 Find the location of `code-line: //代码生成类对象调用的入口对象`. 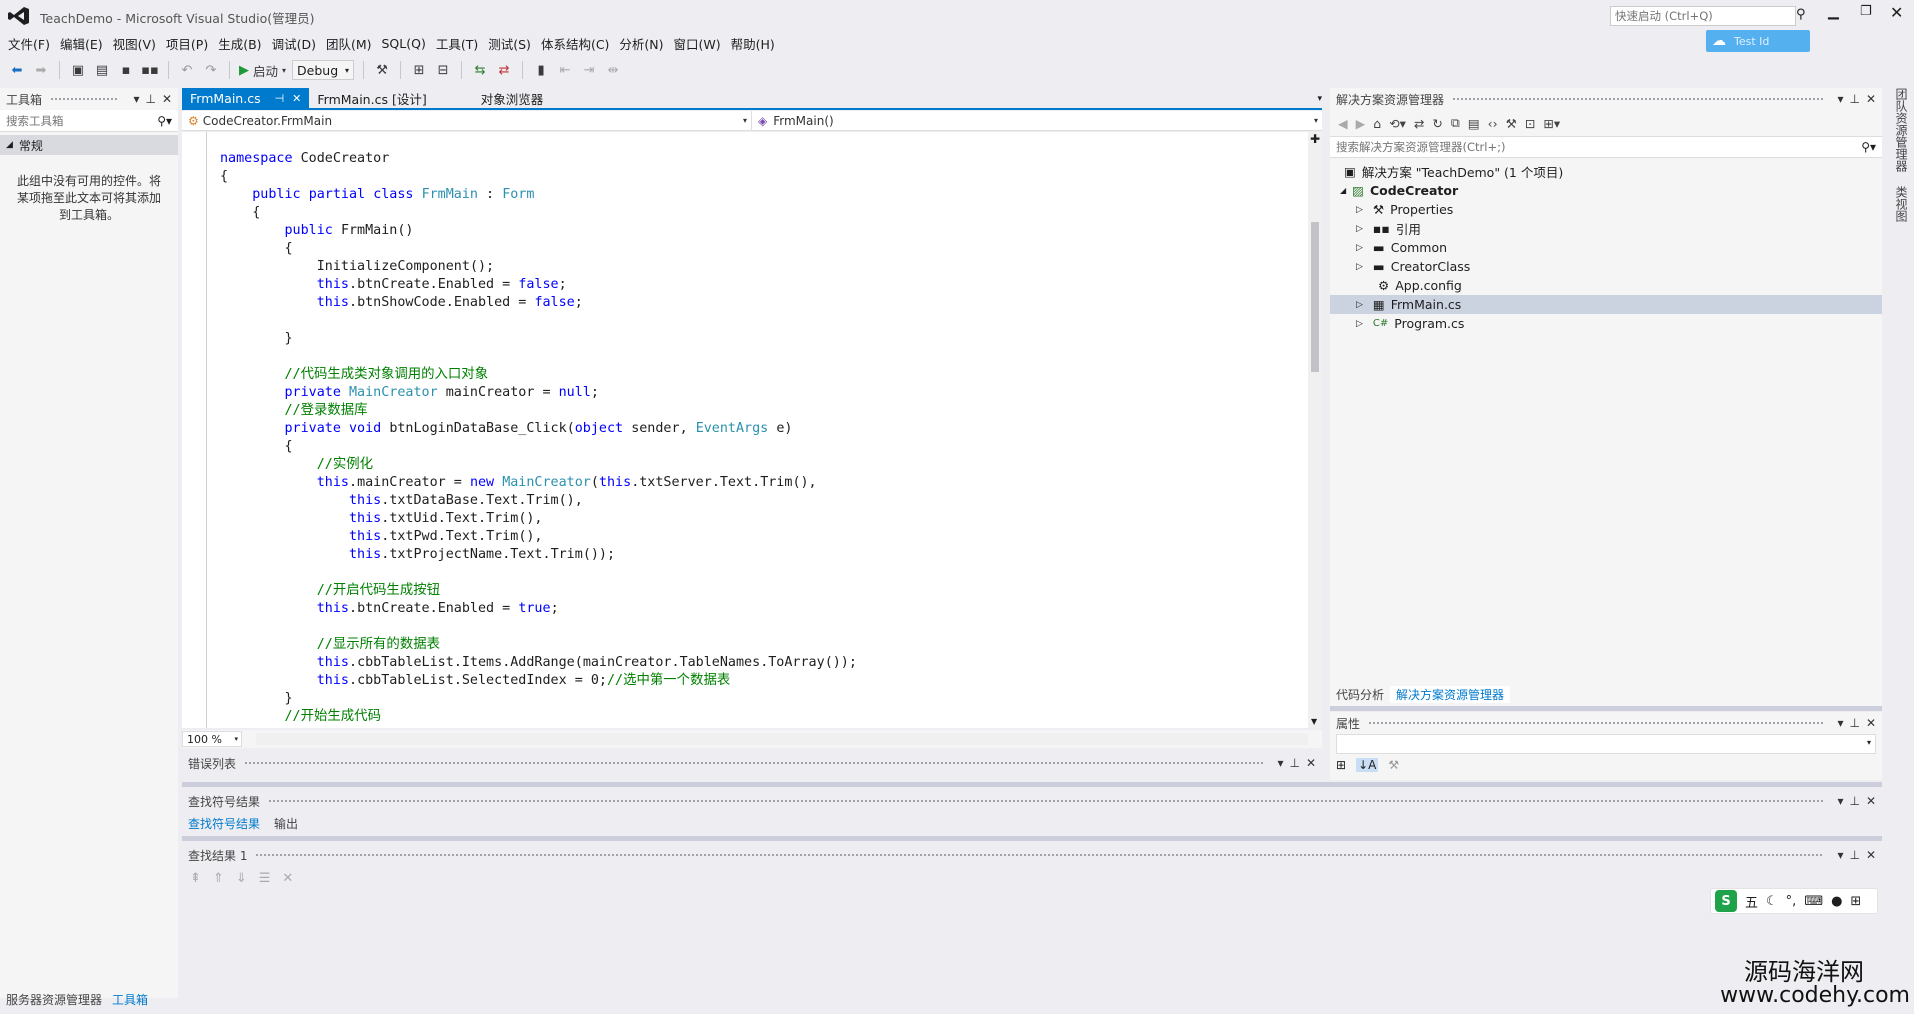

code-line: //代码生成类对象调用的入口对象 is located at coordinates (538, 375).